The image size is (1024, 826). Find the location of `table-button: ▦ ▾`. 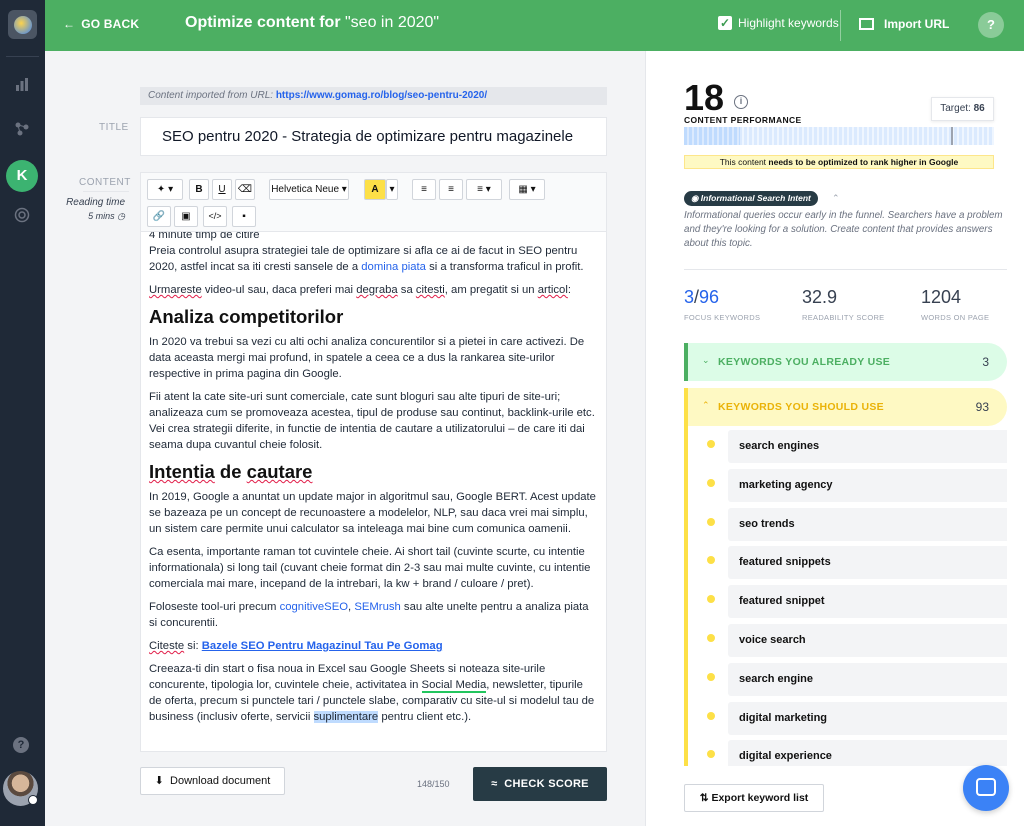

table-button: ▦ ▾ is located at coordinates (527, 189).